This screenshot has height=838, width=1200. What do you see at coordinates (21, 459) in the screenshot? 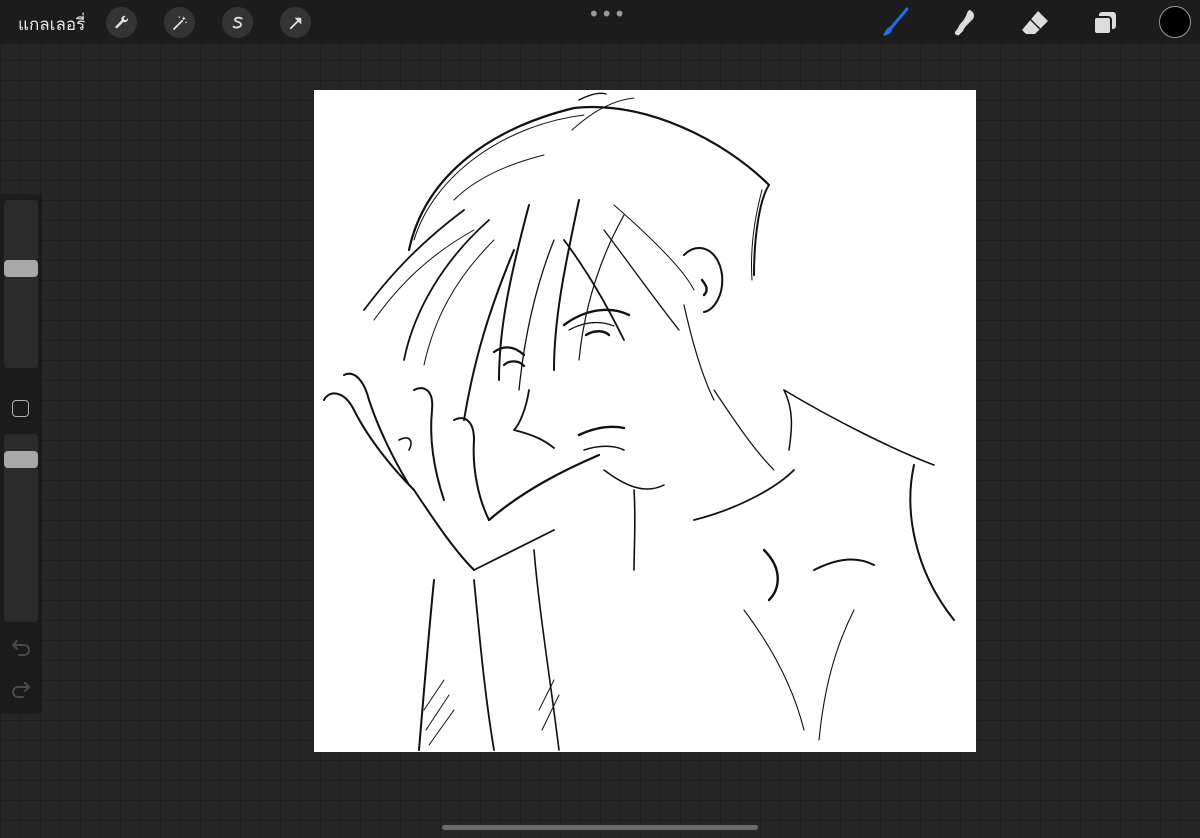
I see `opacity-thumb` at bounding box center [21, 459].